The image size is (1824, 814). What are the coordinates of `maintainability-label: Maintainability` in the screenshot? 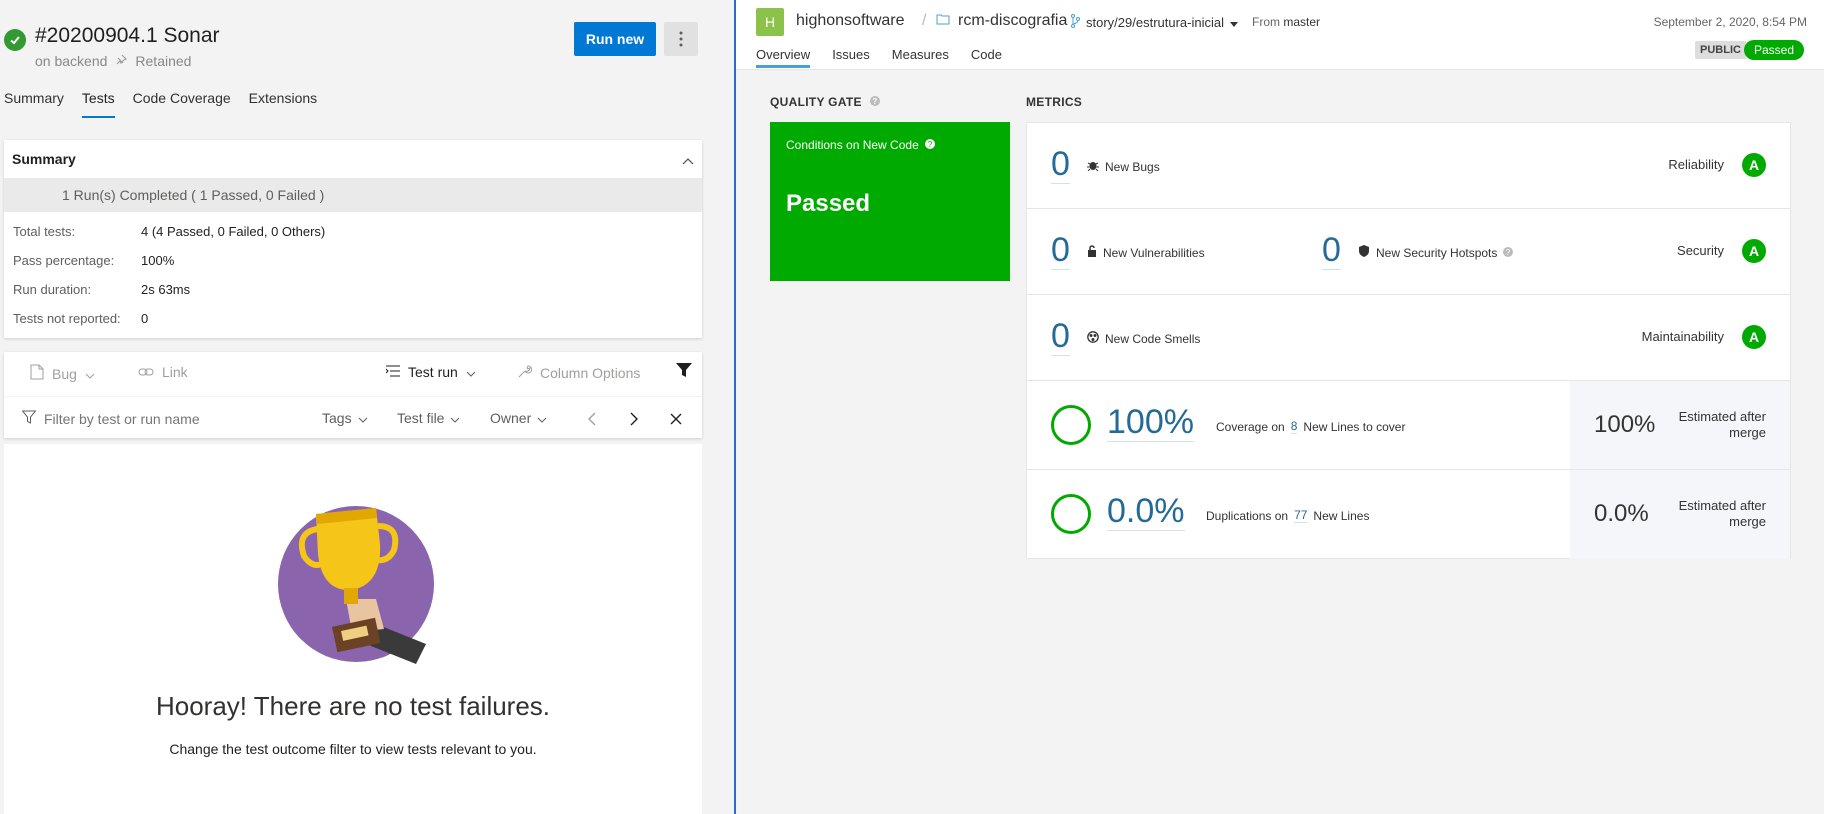 It's located at (1682, 336).